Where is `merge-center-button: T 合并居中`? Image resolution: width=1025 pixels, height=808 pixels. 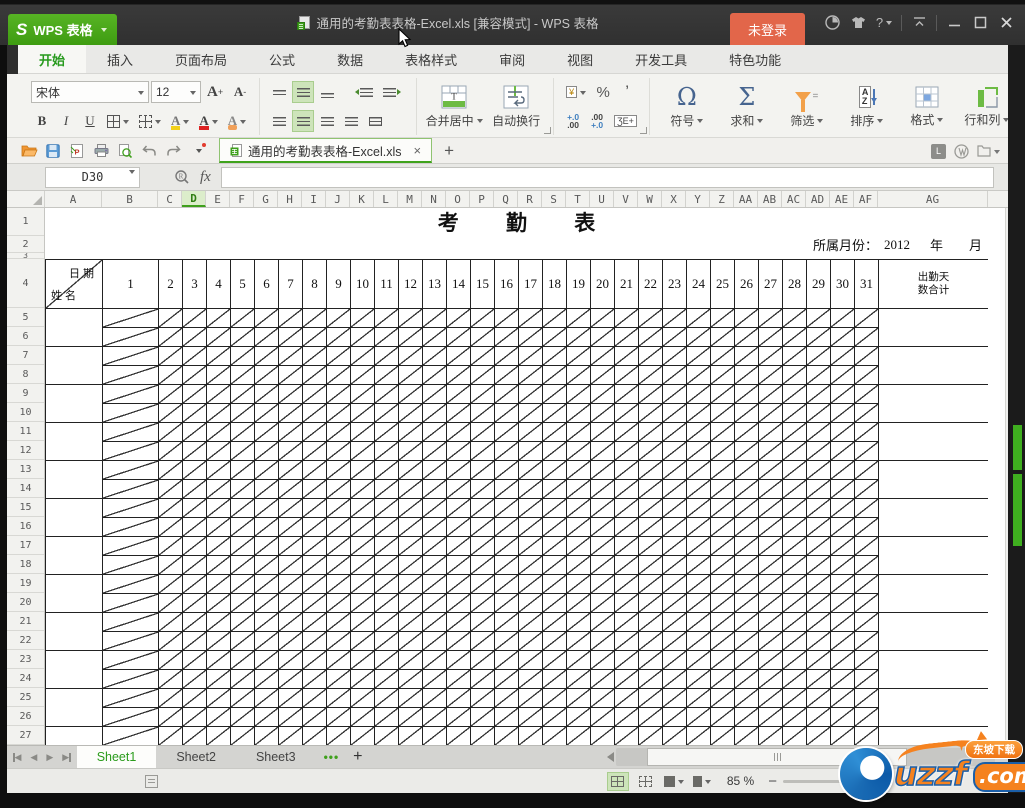
merge-center-button: T 合并居中 is located at coordinates (454, 106).